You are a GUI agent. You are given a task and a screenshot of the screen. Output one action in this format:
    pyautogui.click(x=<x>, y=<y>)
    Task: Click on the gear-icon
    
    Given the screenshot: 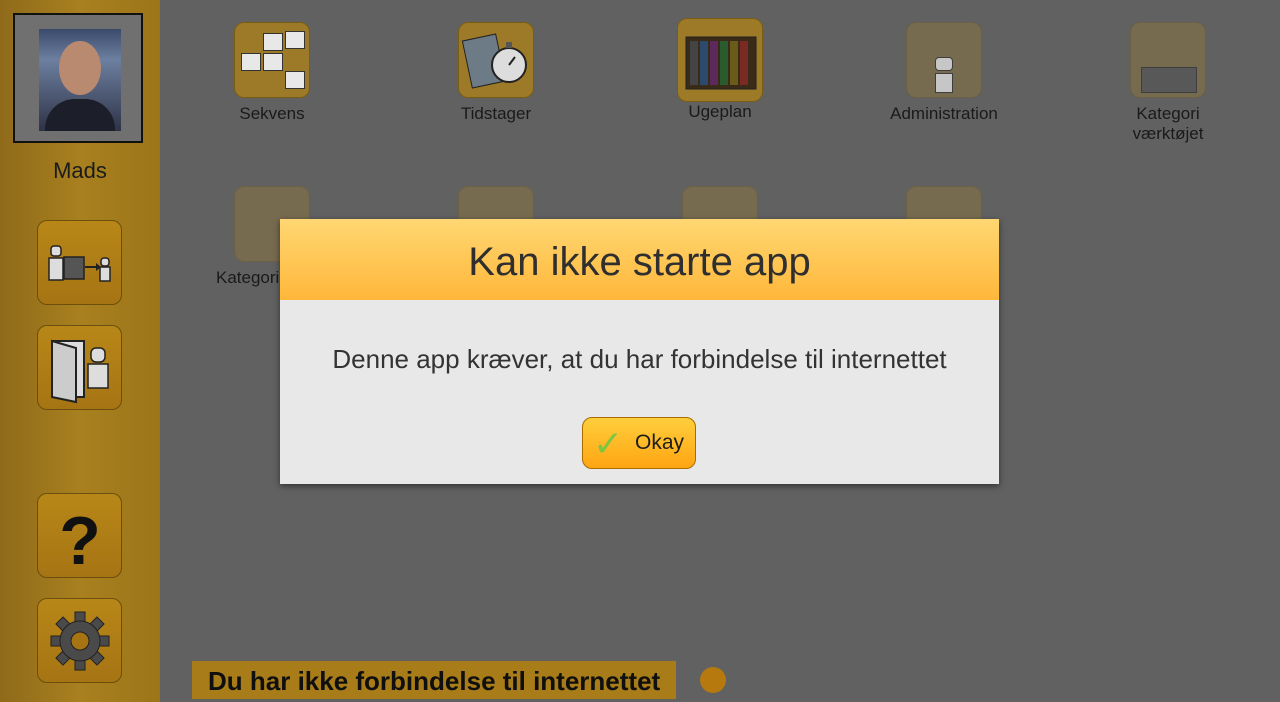 What is the action you would take?
    pyautogui.click(x=80, y=641)
    